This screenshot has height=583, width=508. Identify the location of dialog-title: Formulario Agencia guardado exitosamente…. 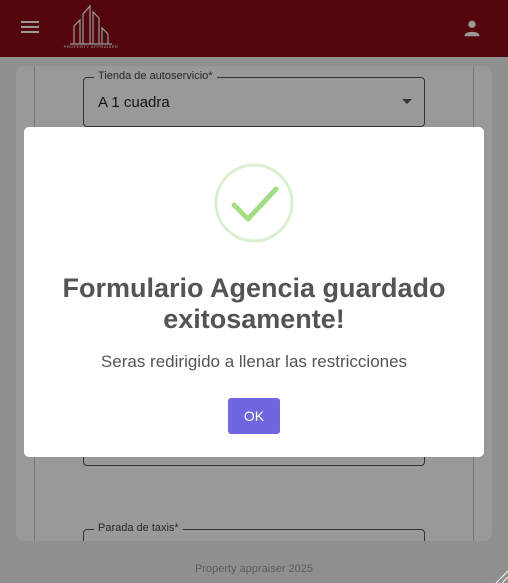
(254, 303).